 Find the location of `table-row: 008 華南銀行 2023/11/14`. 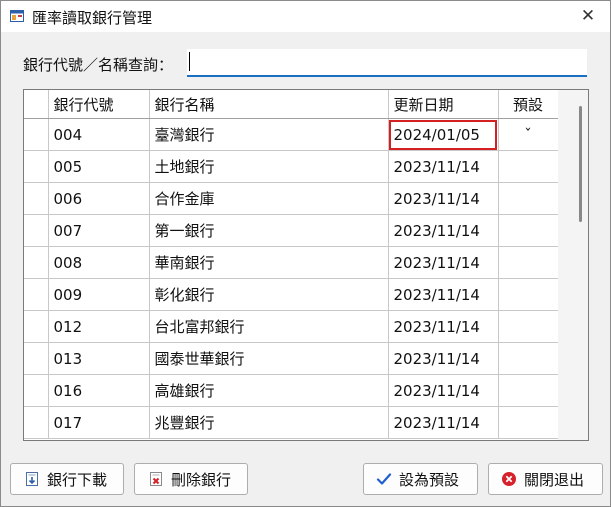

table-row: 008 華南銀行 2023/11/14 is located at coordinates (291, 262).